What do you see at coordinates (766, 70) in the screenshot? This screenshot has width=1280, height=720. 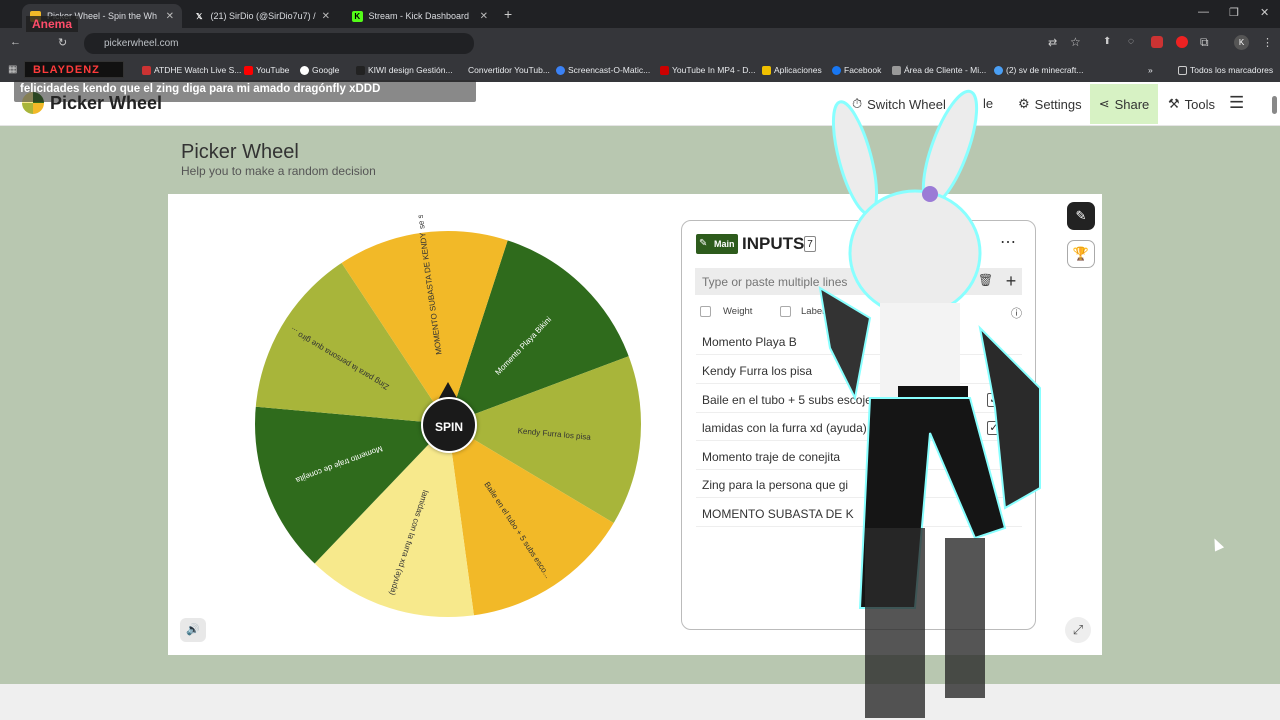 I see `apps-icon` at bounding box center [766, 70].